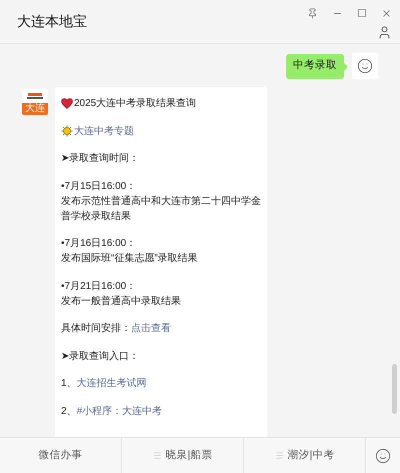  What do you see at coordinates (100, 158) in the screenshot?
I see `article-text: ➤录取查询时间：` at bounding box center [100, 158].